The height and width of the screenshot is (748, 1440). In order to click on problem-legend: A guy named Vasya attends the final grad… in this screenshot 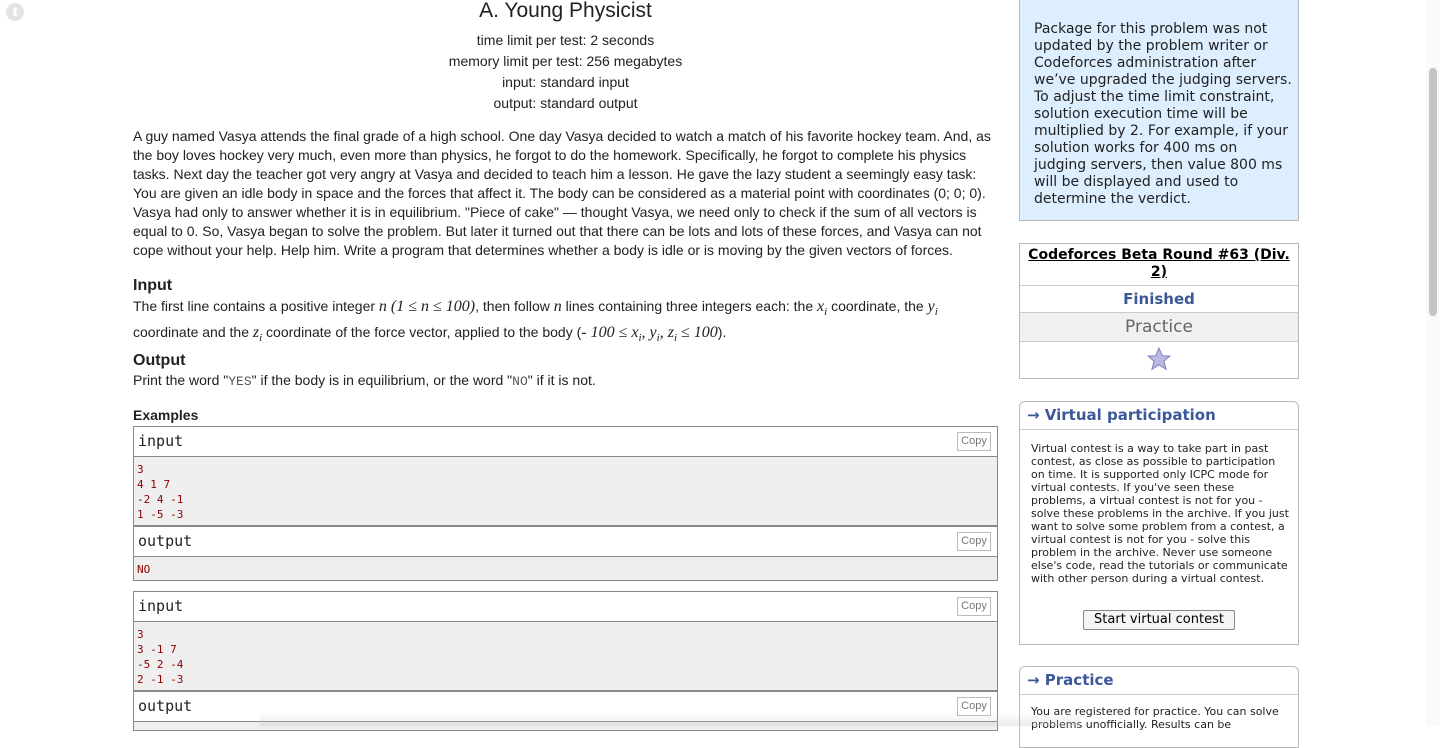, I will do `click(562, 193)`.